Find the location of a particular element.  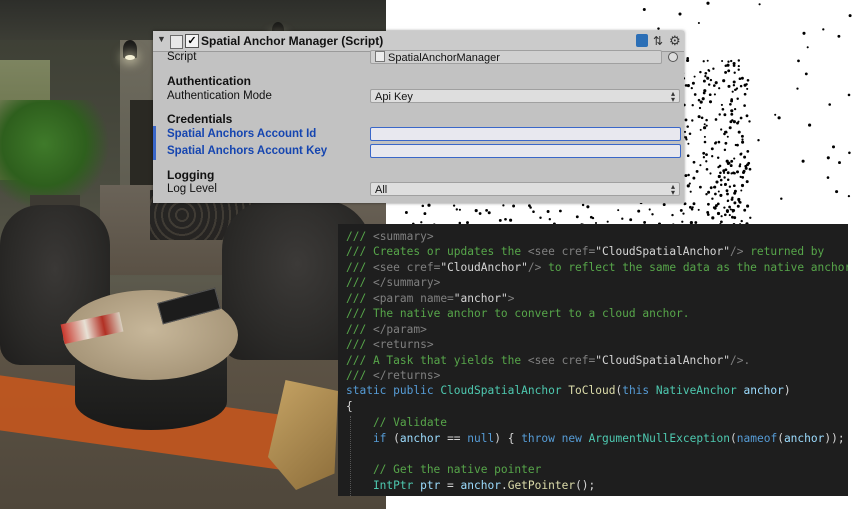

help-book-icon is located at coordinates (642, 40).